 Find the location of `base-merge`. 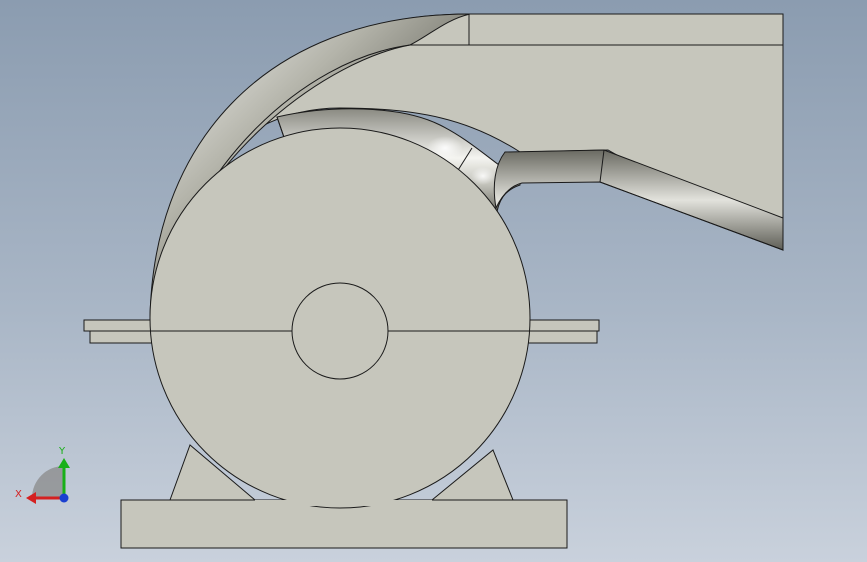

base-merge is located at coordinates (343, 503).